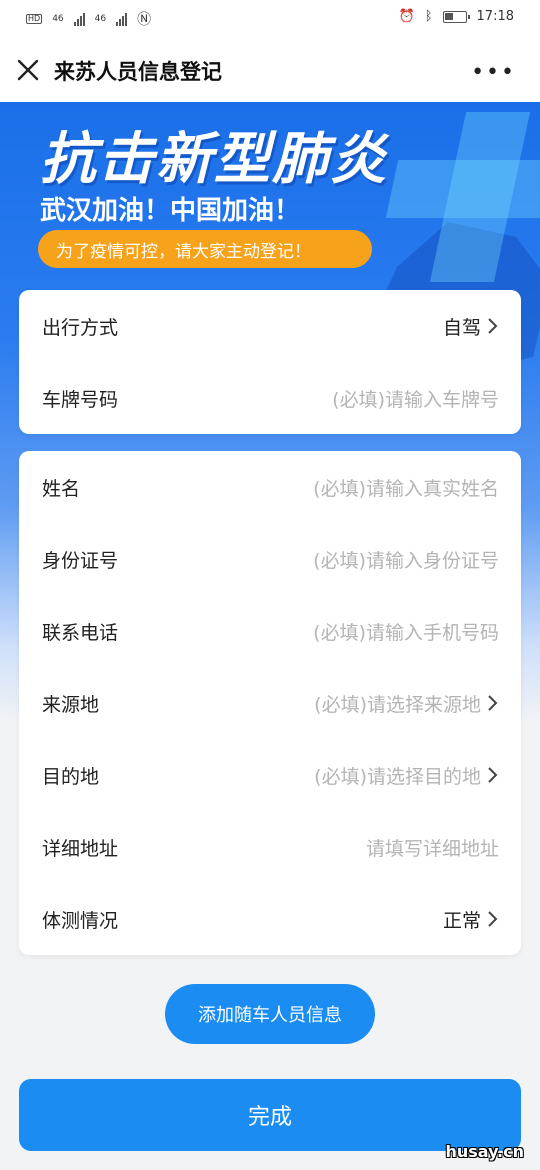  Describe the element at coordinates (270, 847) in the screenshot. I see `address-row: 详细地址 请填写详细地址` at that location.